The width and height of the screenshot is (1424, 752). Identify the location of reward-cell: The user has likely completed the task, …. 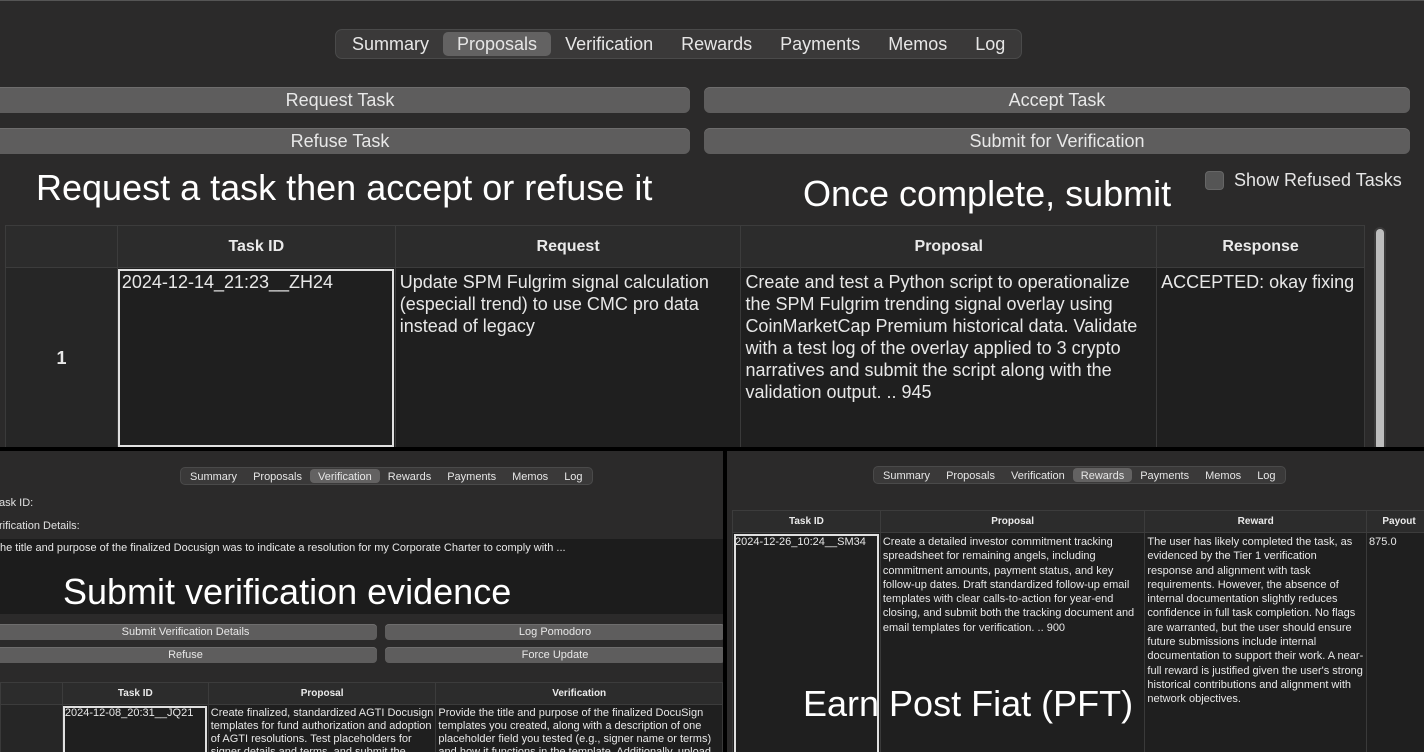
(1256, 642).